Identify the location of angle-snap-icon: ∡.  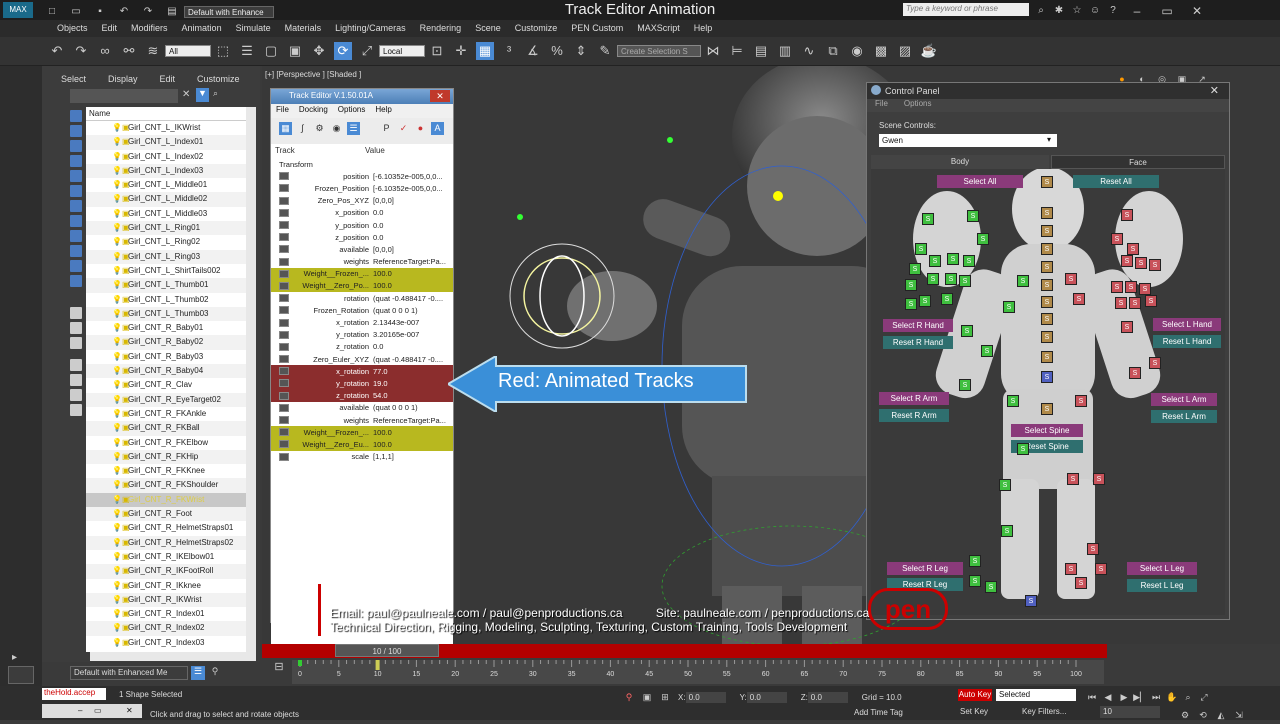
(533, 51).